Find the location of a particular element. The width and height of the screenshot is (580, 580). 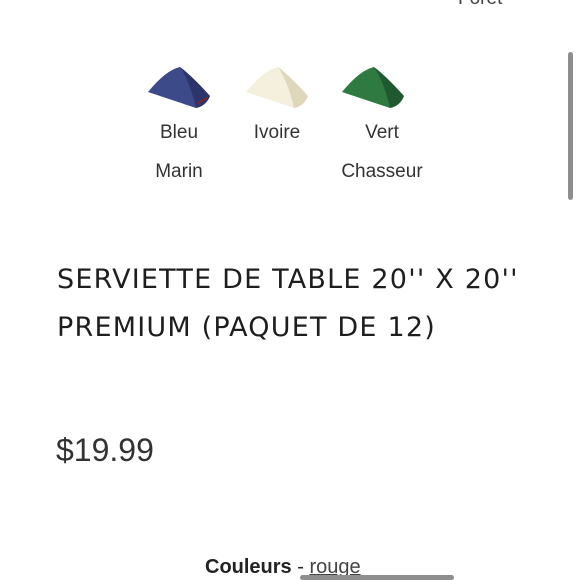

label-line1: Ivoire is located at coordinates (277, 132).